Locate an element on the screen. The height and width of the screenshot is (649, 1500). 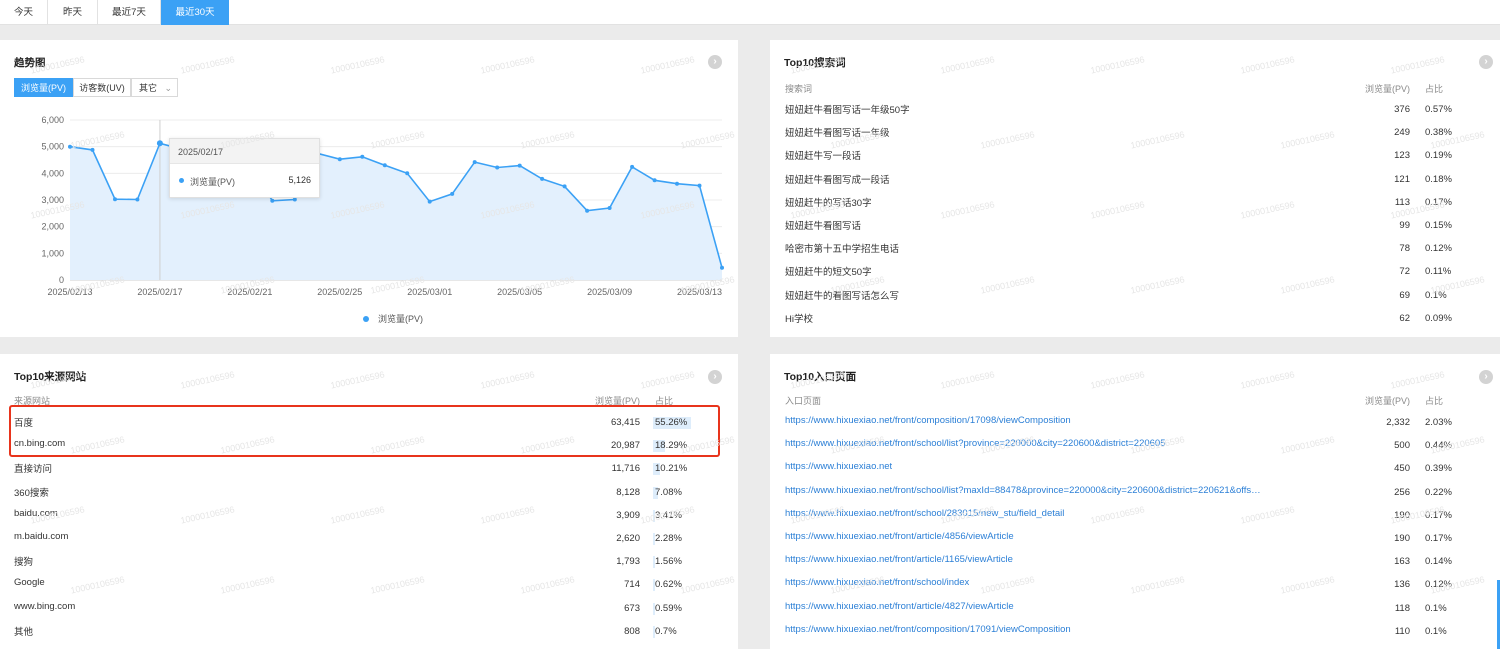
source-pct: 7.08% is located at coordinates (668, 492).